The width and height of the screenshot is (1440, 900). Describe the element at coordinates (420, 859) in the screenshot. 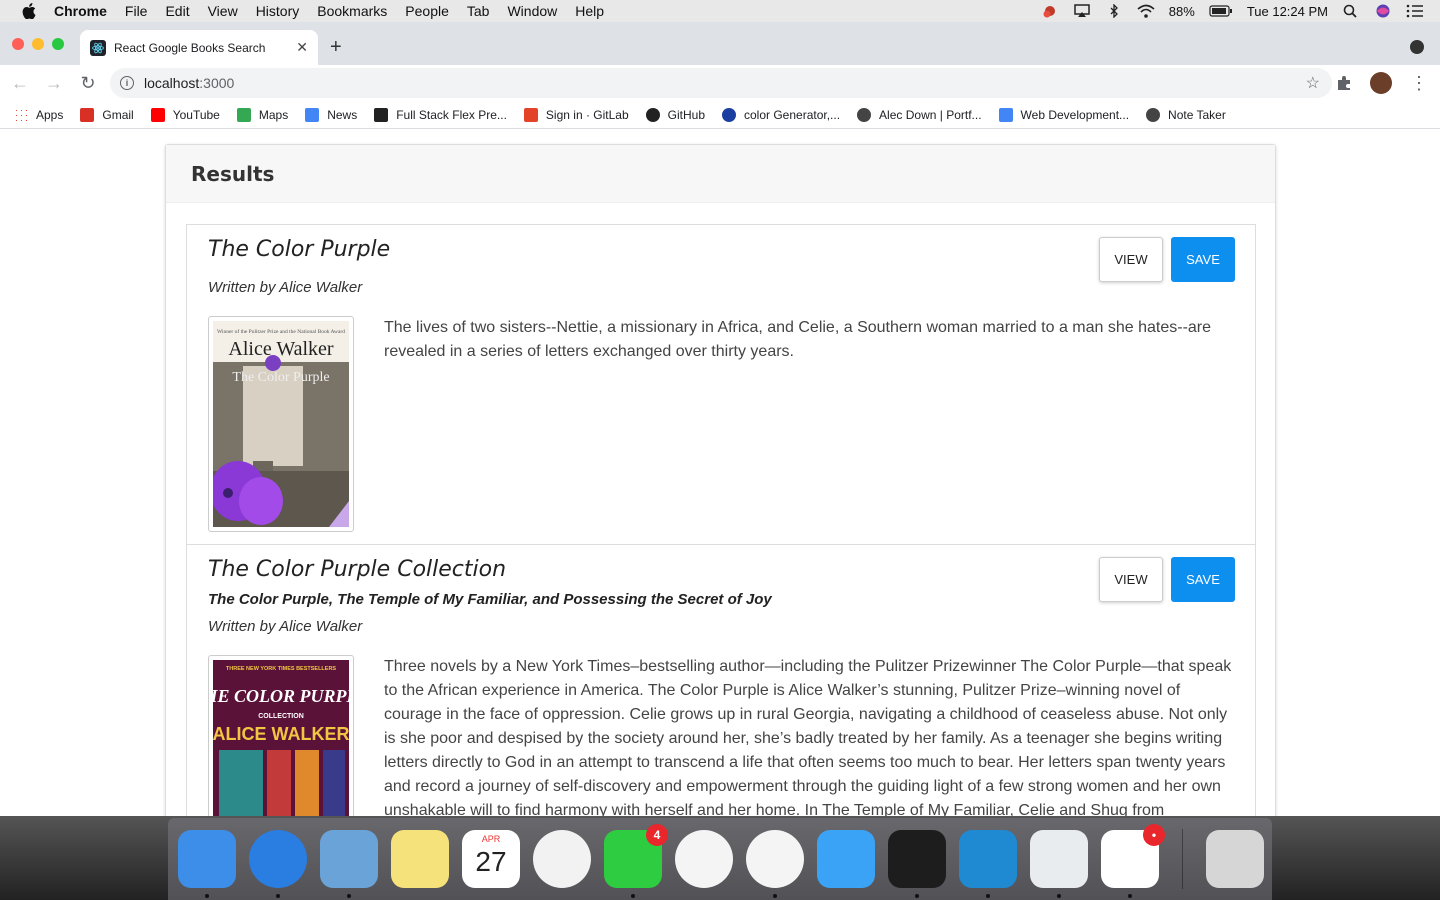

I see `notes-icon` at that location.